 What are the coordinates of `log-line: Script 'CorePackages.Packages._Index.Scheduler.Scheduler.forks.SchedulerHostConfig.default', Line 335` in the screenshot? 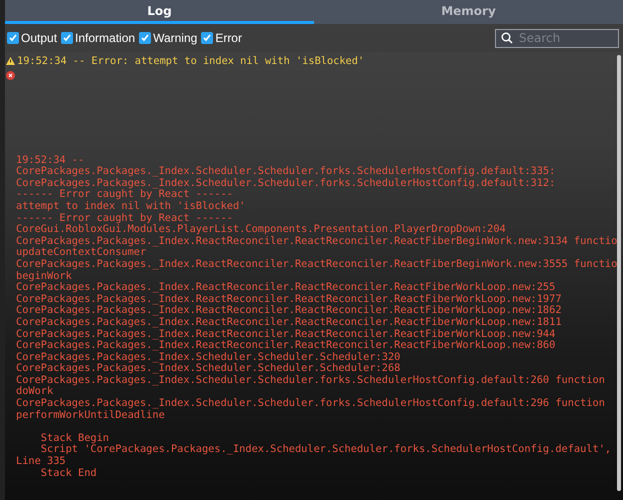 It's located at (314, 456).